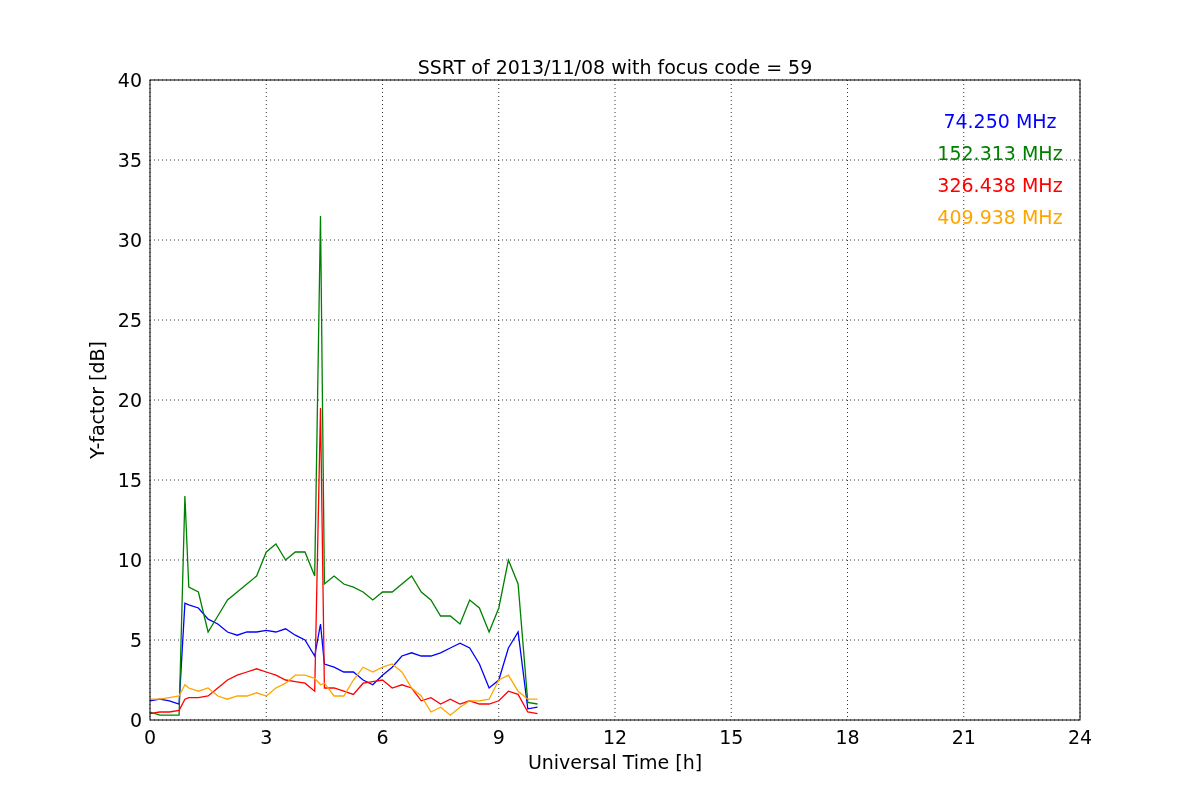 The width and height of the screenshot is (1200, 800). I want to click on y-tick-label: 5, so click(135, 640).